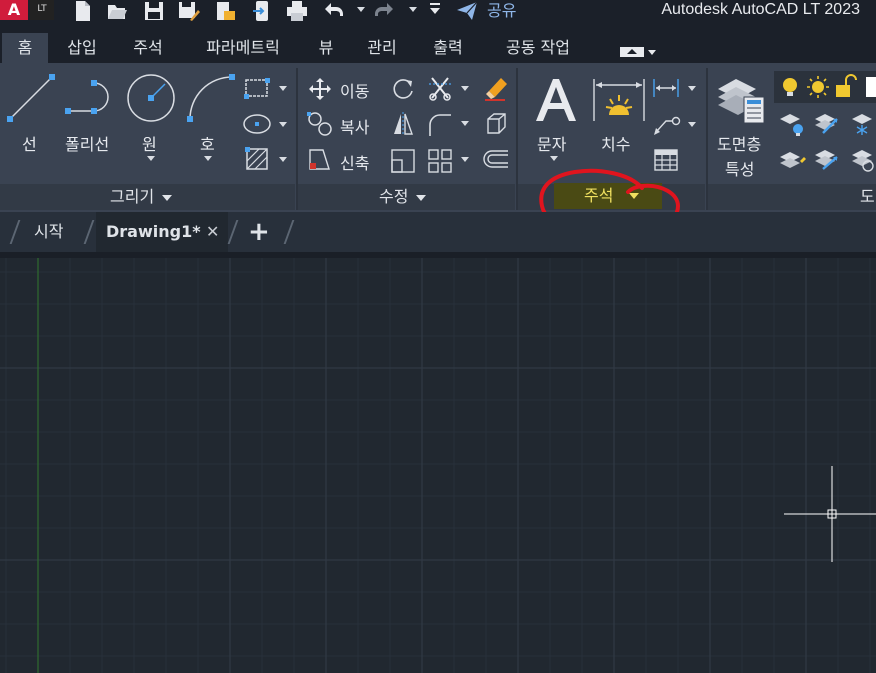 This screenshot has height=673, width=876. Describe the element at coordinates (151, 98) in the screenshot. I see `circle-icon` at that location.